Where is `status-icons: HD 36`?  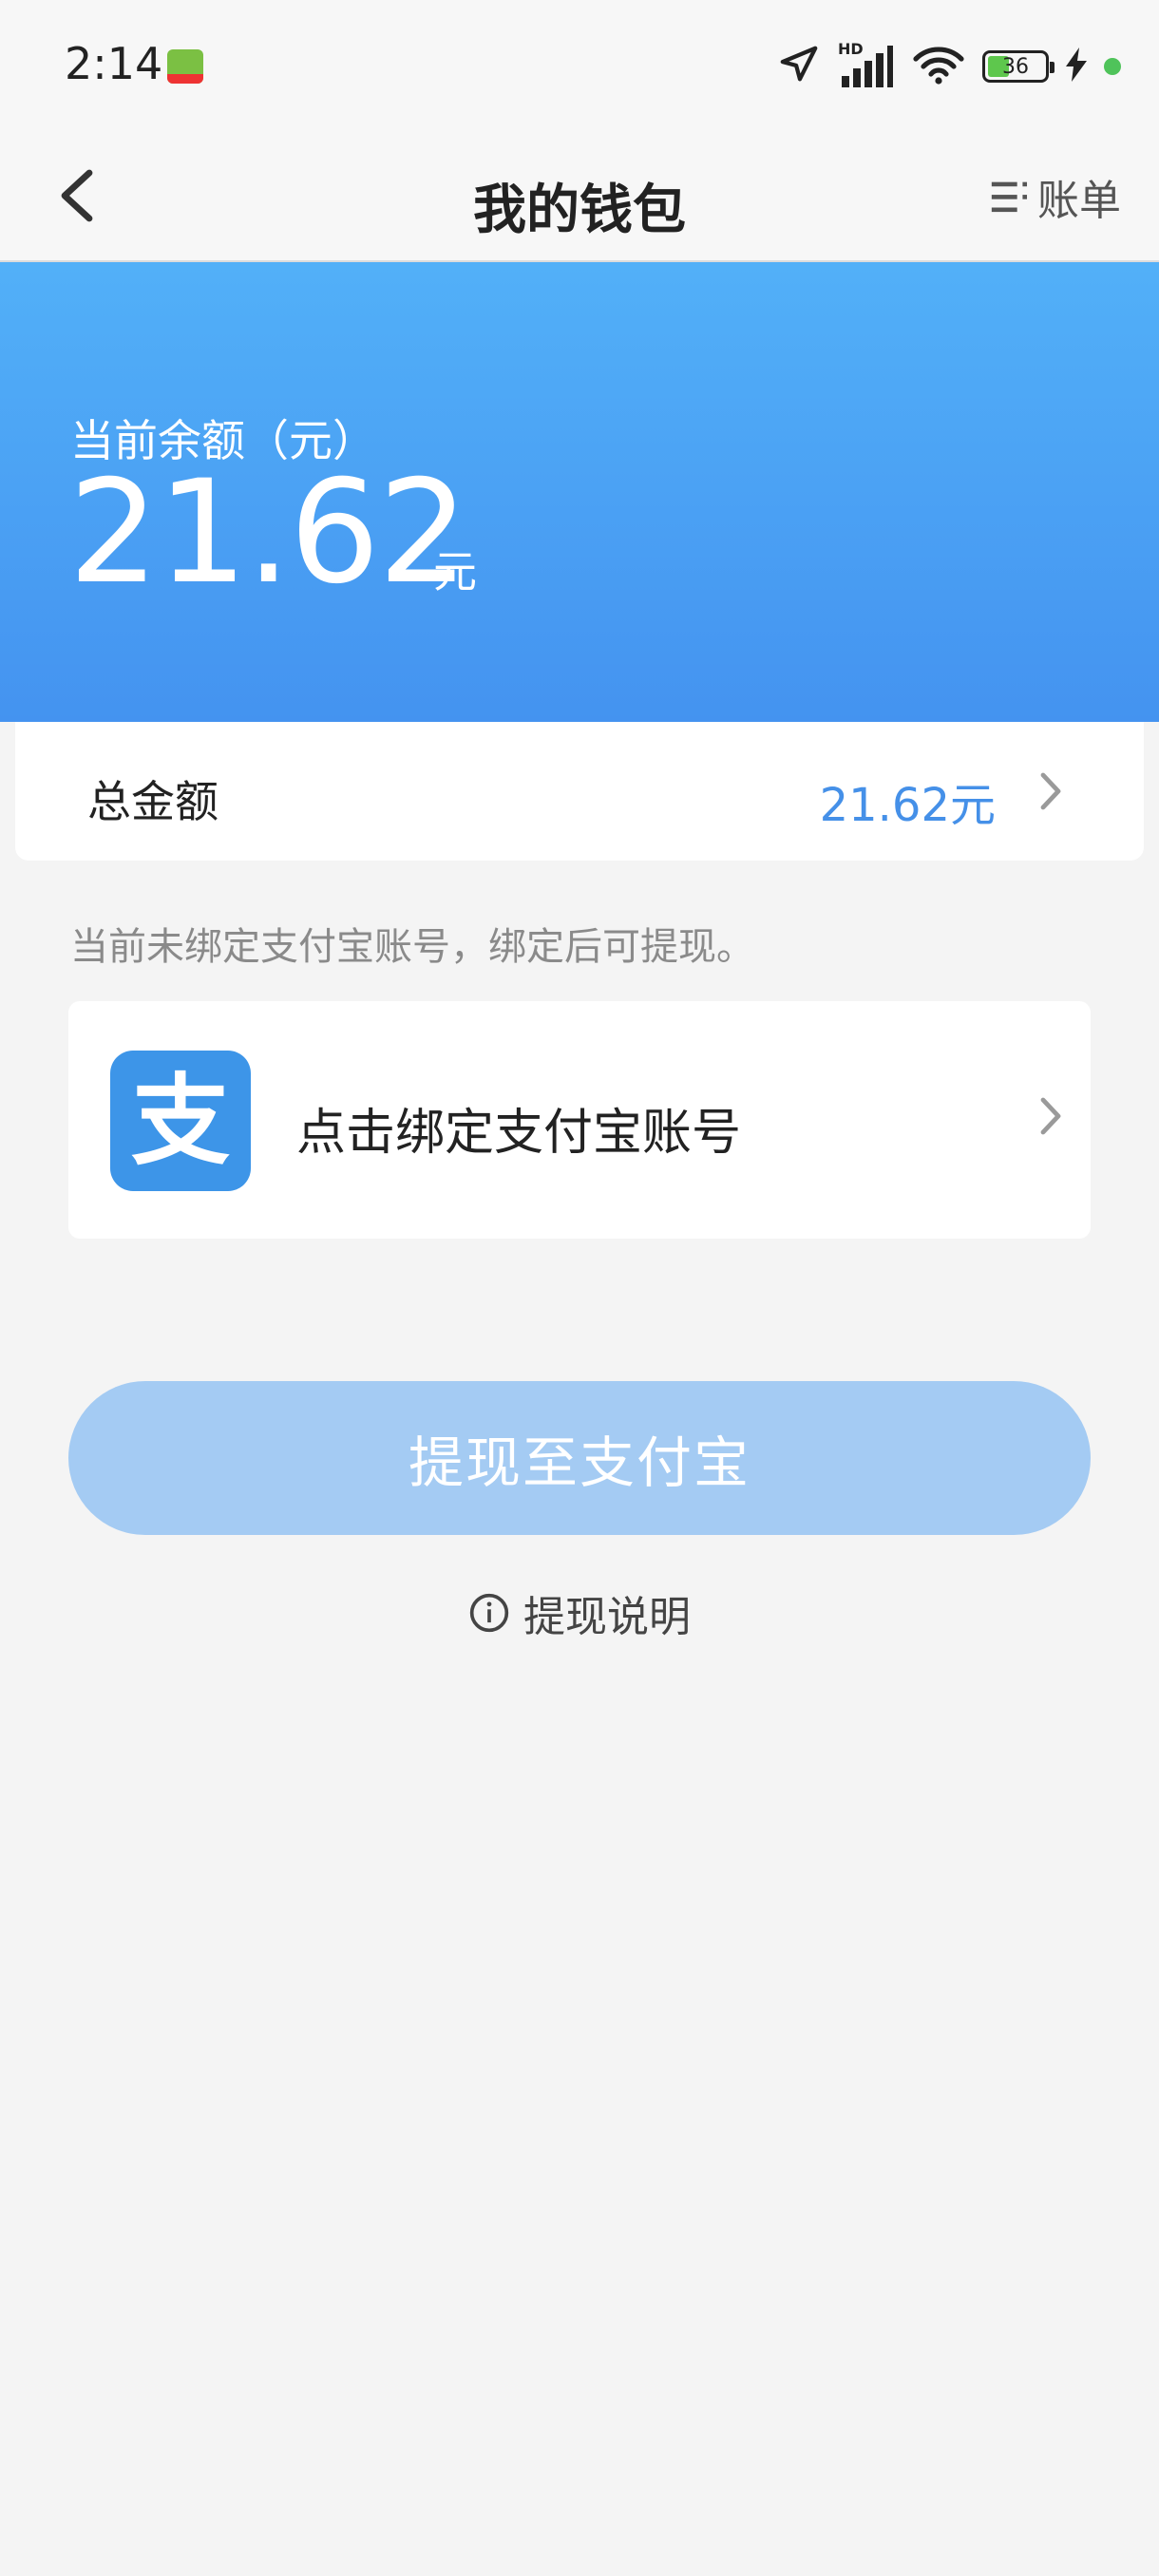
status-icons: HD 36 is located at coordinates (949, 65).